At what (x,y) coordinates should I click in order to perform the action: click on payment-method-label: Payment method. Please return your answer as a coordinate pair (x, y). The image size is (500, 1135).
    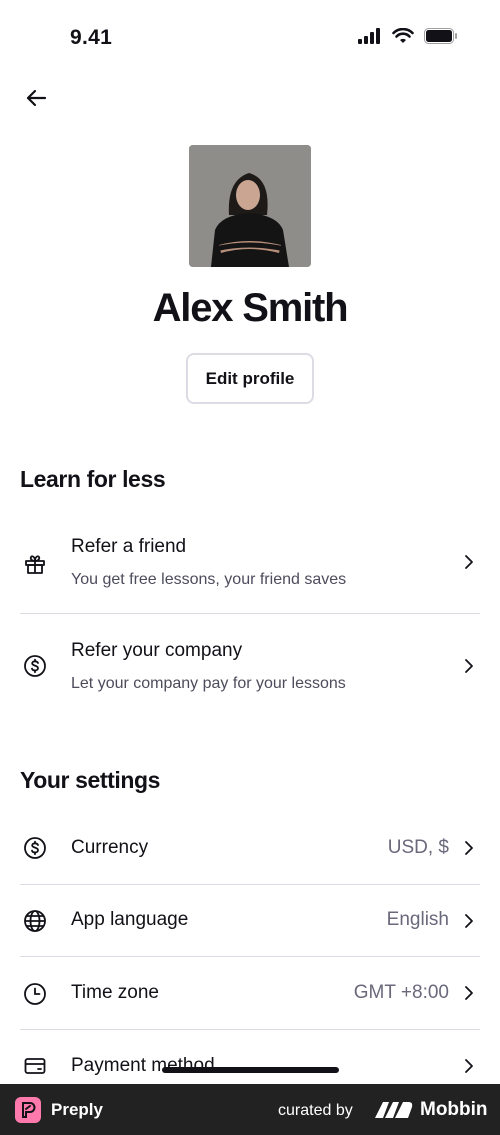
    Looking at the image, I should click on (143, 1065).